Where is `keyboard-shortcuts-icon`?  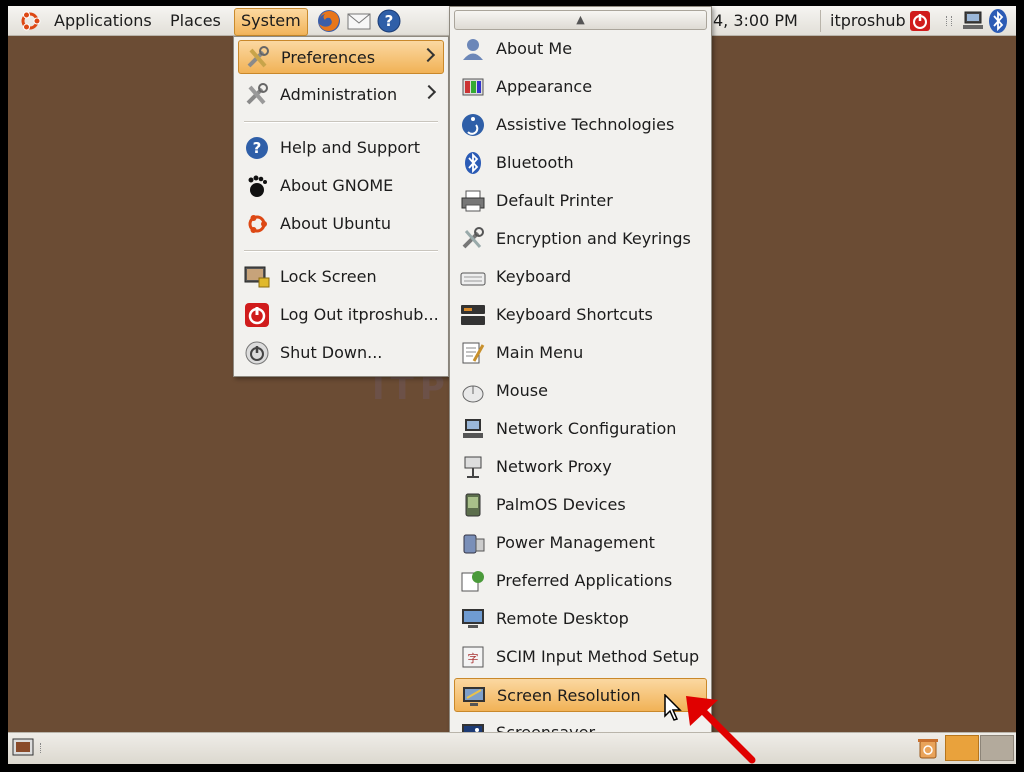 keyboard-shortcuts-icon is located at coordinates (473, 315).